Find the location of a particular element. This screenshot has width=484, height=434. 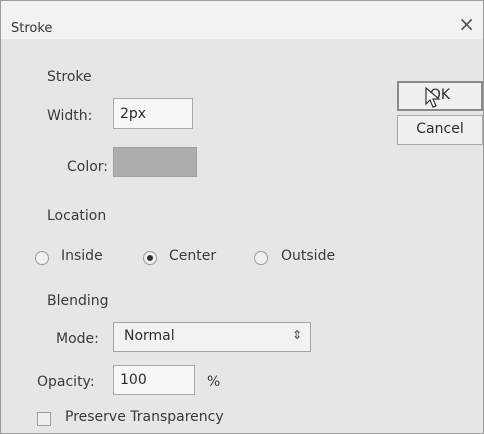

opacity-unit: % is located at coordinates (214, 382).